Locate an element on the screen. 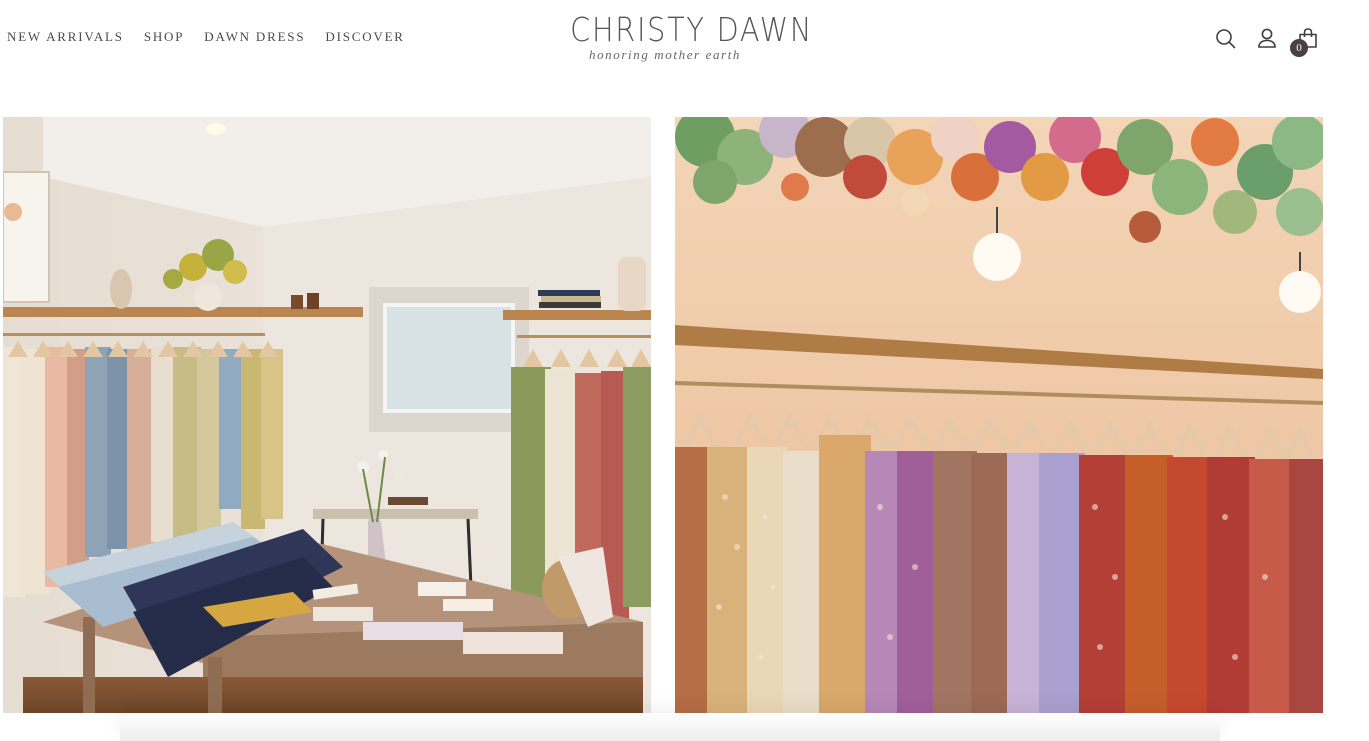 The image size is (1369, 741). brand-logo: CHRISTY DAWN honoring mother earth is located at coordinates (685, 36).